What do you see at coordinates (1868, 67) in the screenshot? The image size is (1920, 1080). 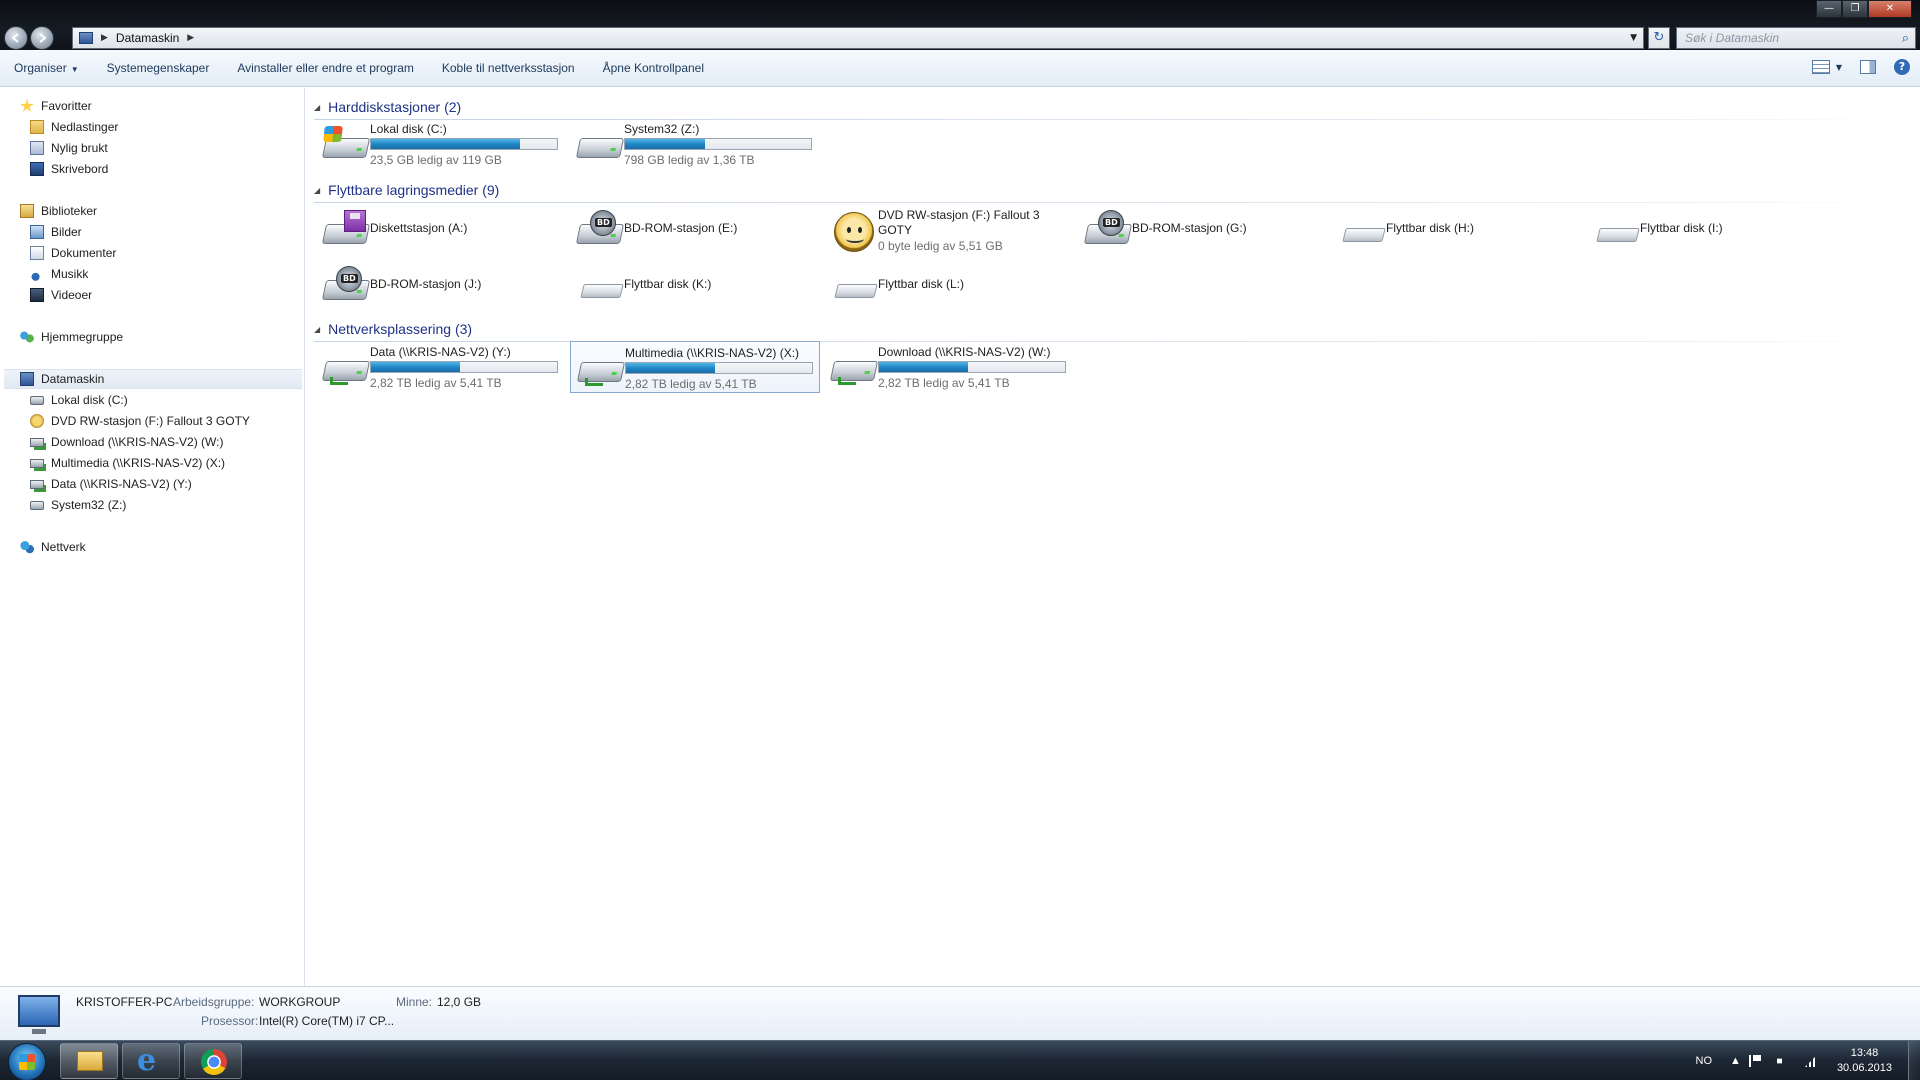 I see `preview-pane-button` at bounding box center [1868, 67].